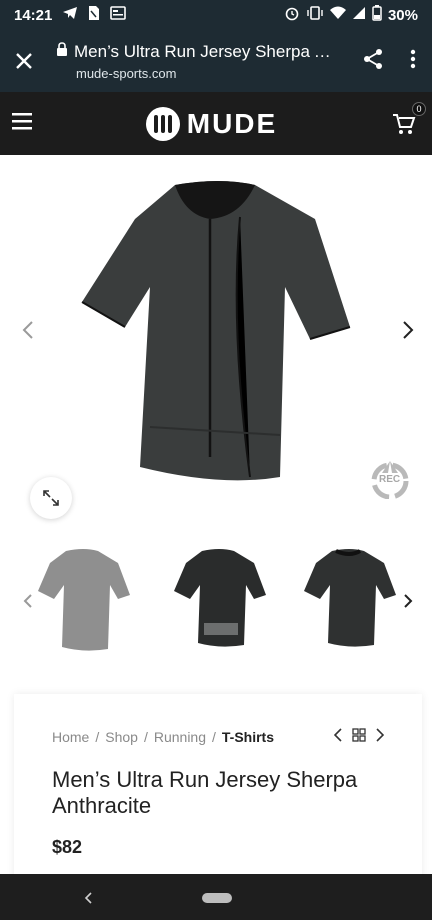  Describe the element at coordinates (373, 58) in the screenshot. I see `share-icon` at that location.